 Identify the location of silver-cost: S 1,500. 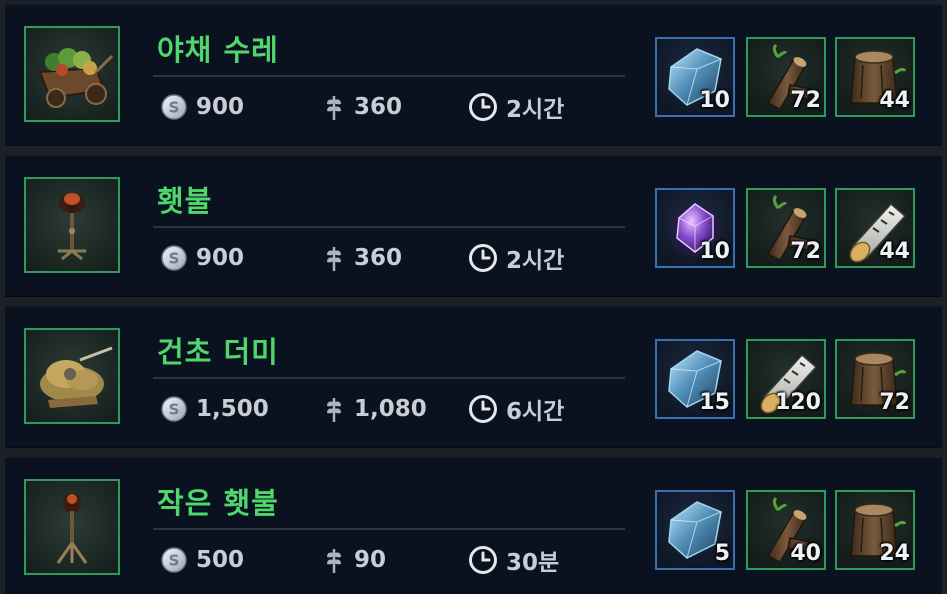
(214, 409).